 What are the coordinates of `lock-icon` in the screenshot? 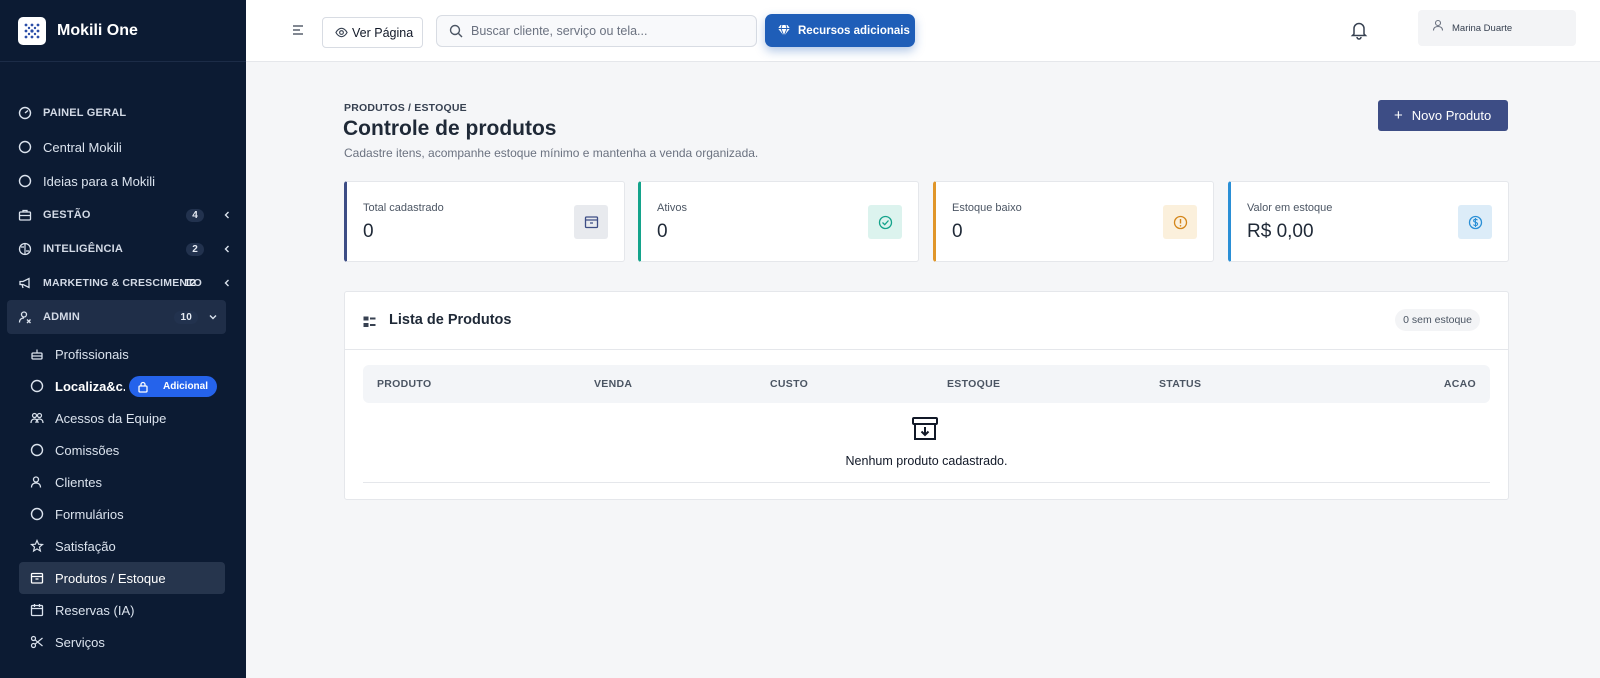 It's located at (143, 387).